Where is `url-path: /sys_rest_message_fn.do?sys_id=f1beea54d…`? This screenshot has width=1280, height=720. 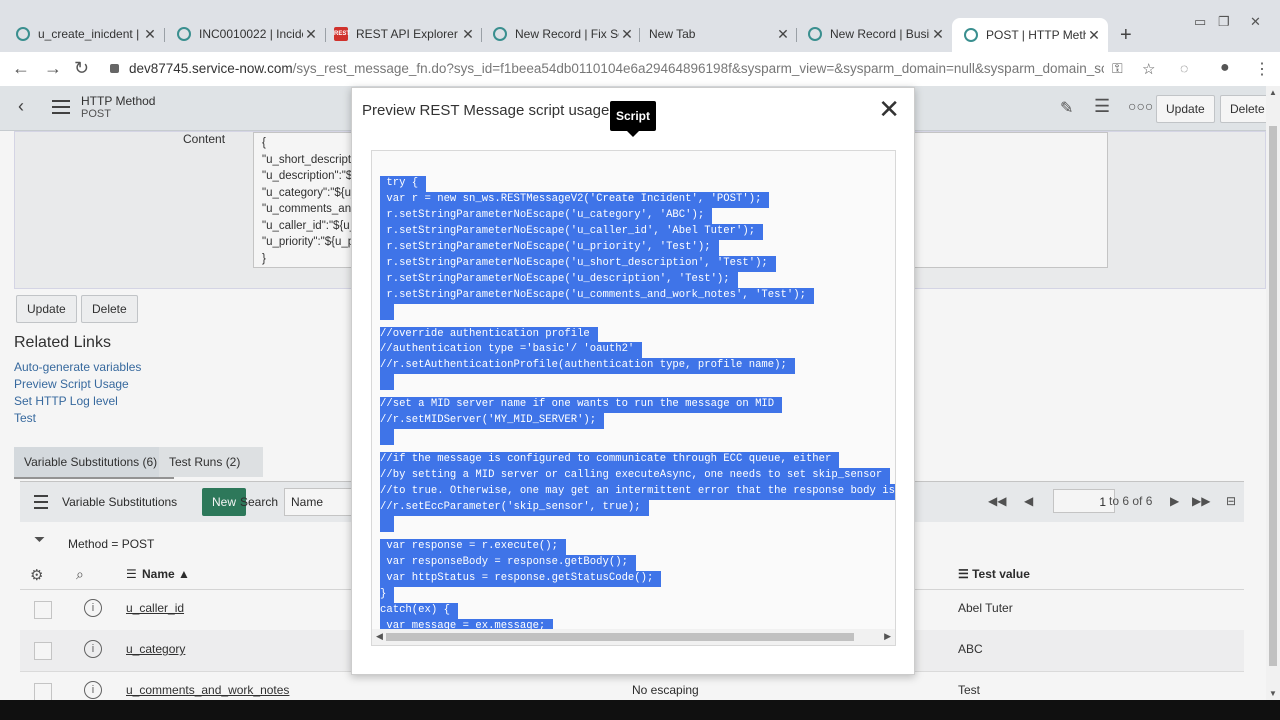
url-path: /sys_rest_message_fn.do?sys_id=f1beea54d… is located at coordinates (698, 68).